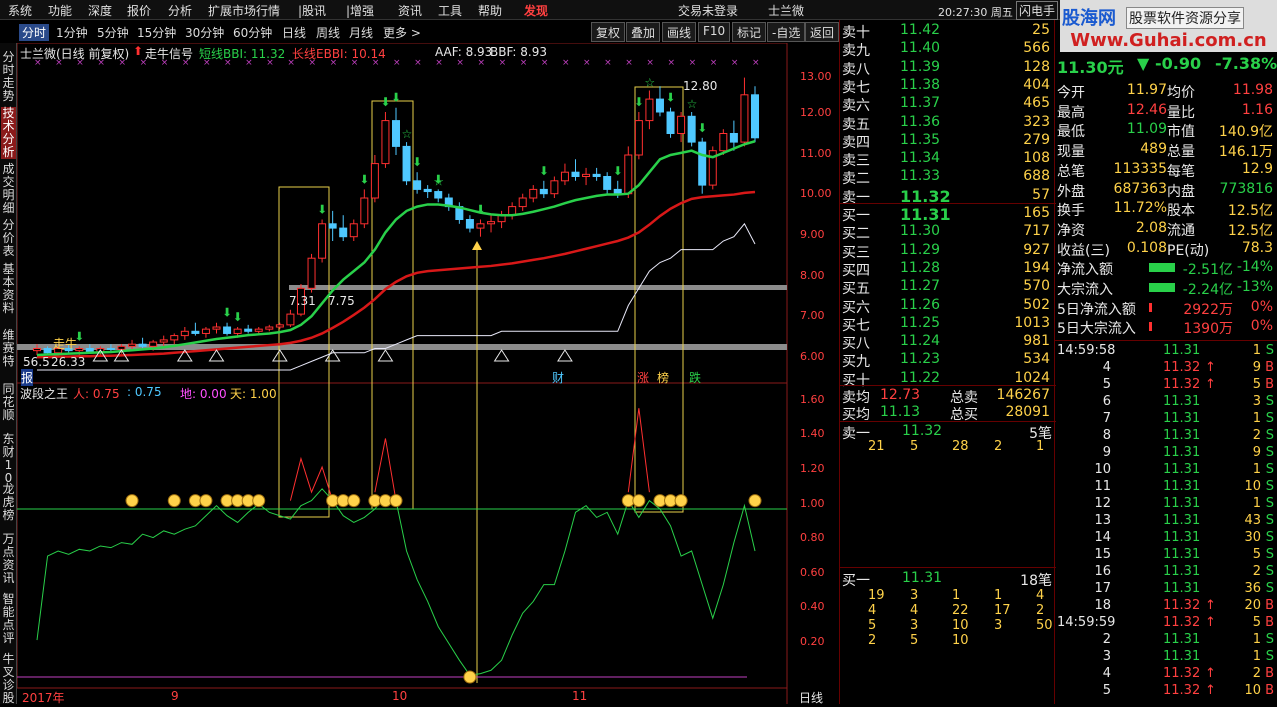 The image size is (1277, 707). Describe the element at coordinates (786, 32) in the screenshot. I see `remove-favorite-button: -自选` at that location.